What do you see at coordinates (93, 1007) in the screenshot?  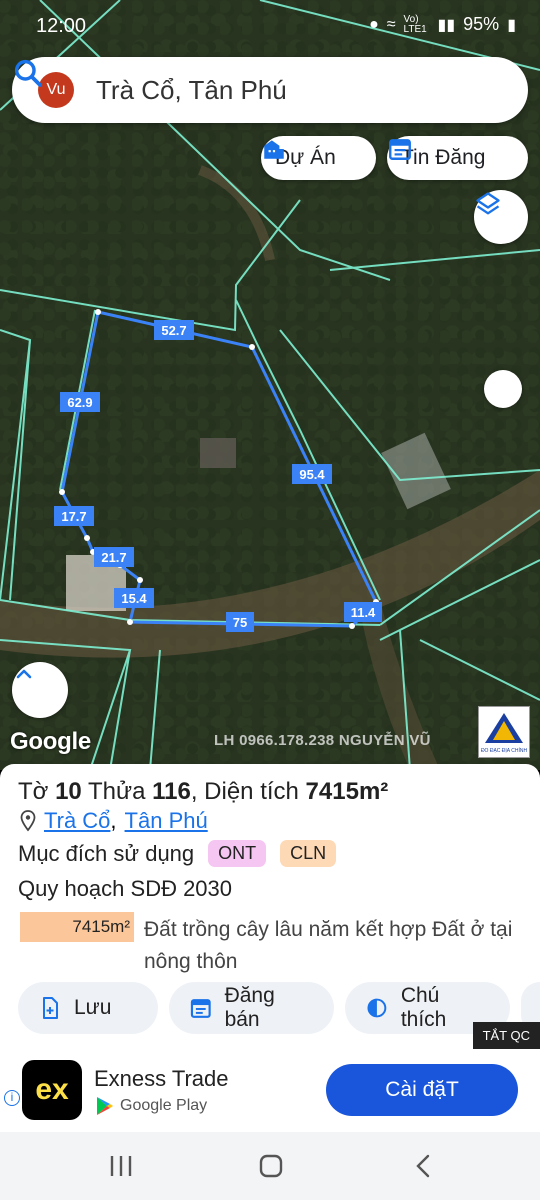 I see `save-label: Lưu` at bounding box center [93, 1007].